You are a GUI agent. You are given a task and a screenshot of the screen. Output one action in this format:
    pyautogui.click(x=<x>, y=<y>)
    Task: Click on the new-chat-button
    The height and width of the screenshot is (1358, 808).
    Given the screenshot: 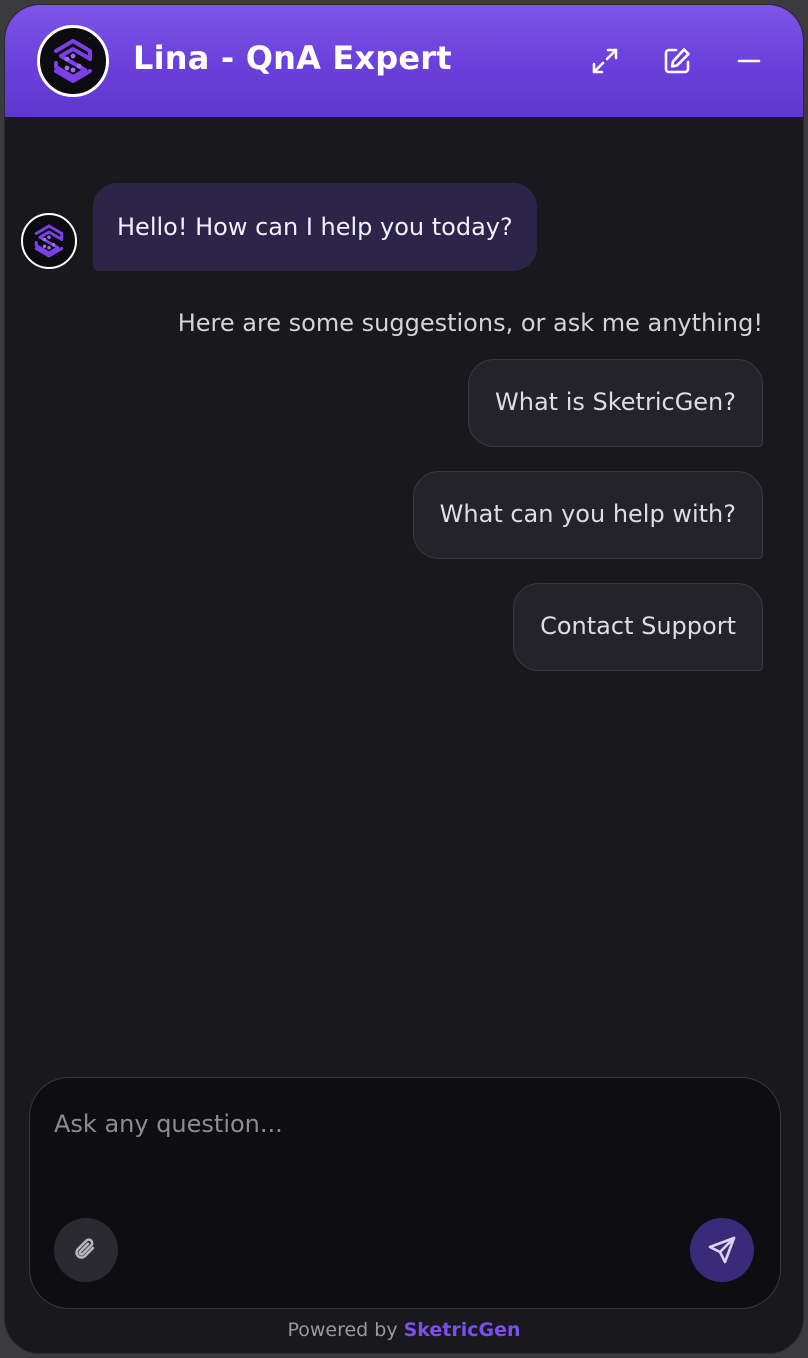 What is the action you would take?
    pyautogui.click(x=677, y=61)
    